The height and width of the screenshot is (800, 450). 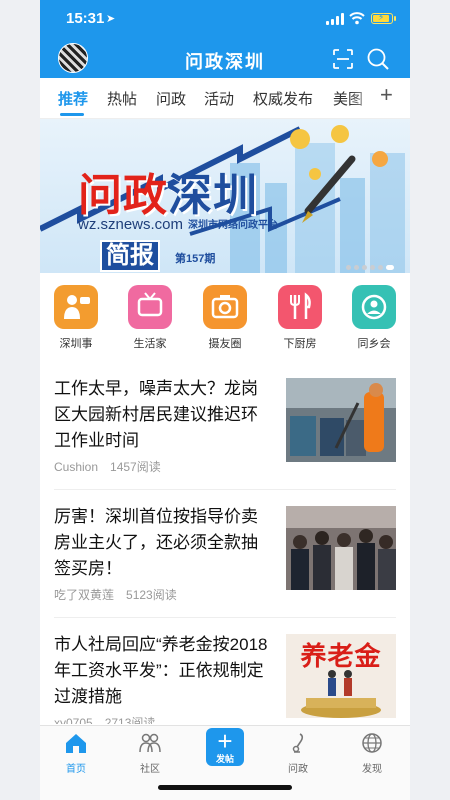 What do you see at coordinates (73, 720) in the screenshot?
I see `news-author: xy0705` at bounding box center [73, 720].